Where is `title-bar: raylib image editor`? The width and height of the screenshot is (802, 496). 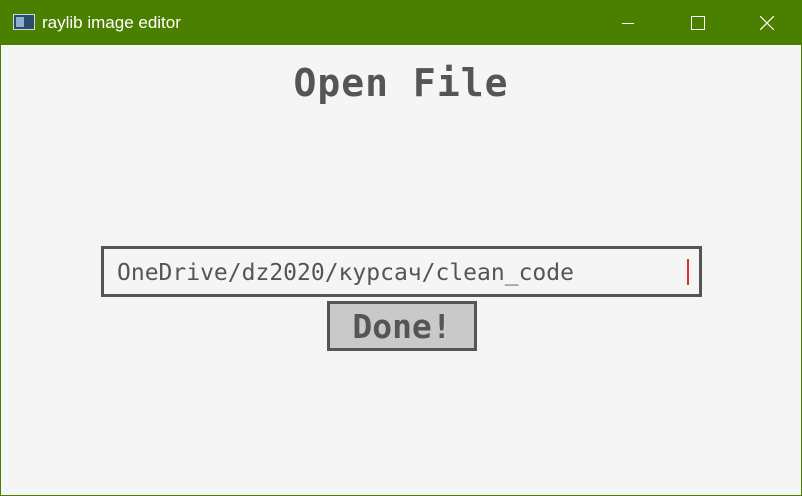 title-bar: raylib image editor is located at coordinates (401, 23).